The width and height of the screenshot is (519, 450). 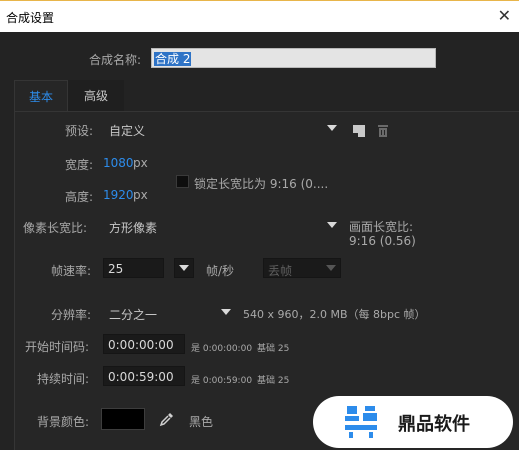 What do you see at coordinates (118, 163) in the screenshot?
I see `width-value: 1080` at bounding box center [118, 163].